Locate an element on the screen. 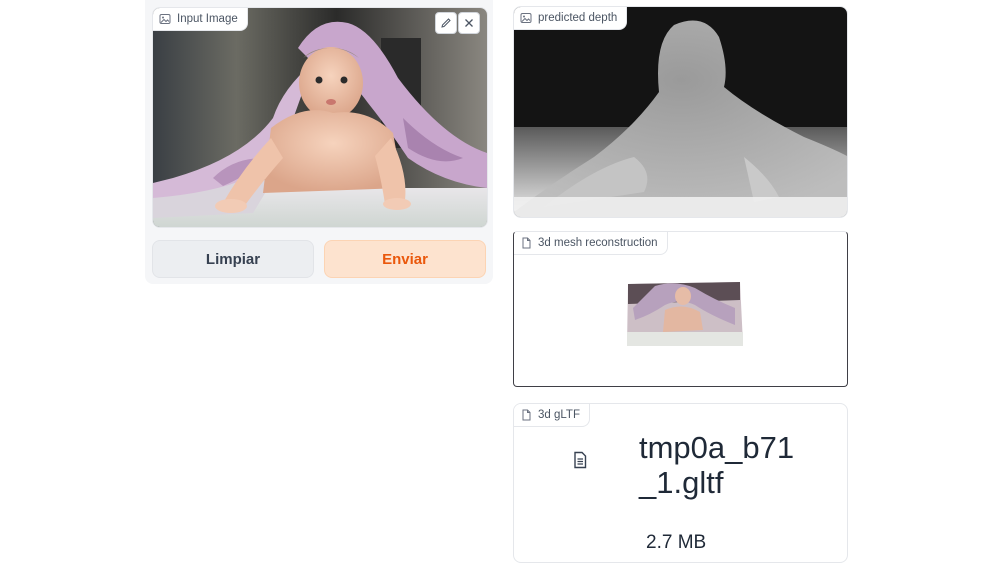  depth-map-image is located at coordinates (680, 112).